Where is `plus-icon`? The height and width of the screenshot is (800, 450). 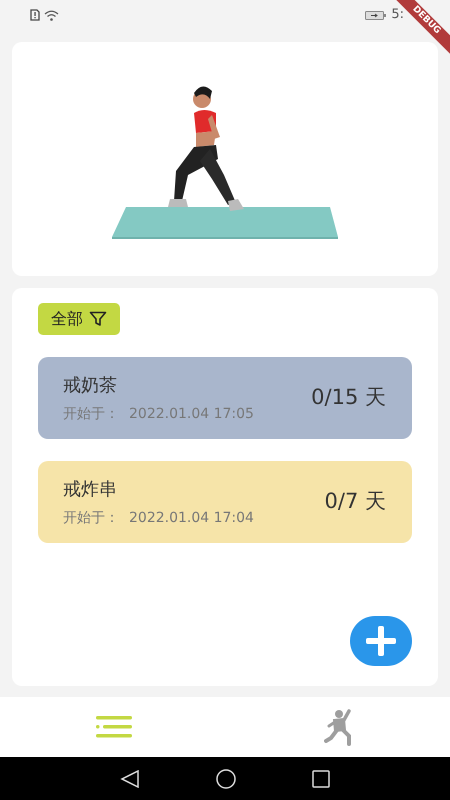
plus-icon is located at coordinates (381, 641).